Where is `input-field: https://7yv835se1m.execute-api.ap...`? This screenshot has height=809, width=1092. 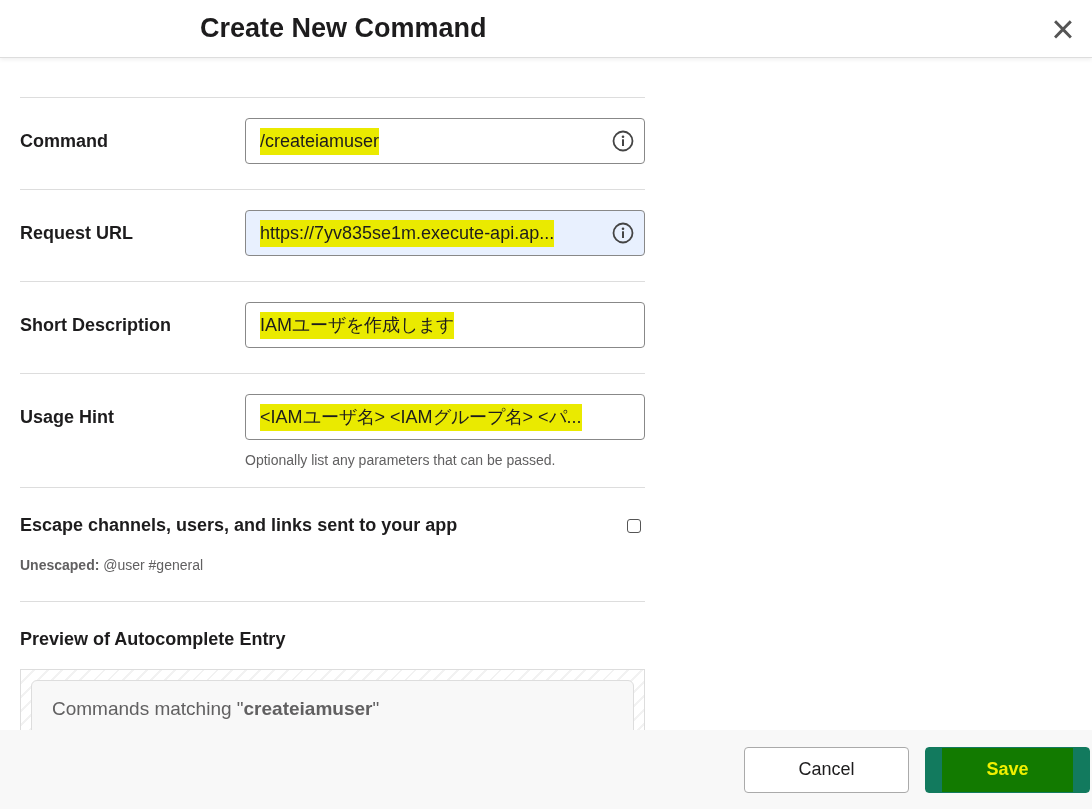
input-field: https://7yv835se1m.execute-api.ap... is located at coordinates (445, 233).